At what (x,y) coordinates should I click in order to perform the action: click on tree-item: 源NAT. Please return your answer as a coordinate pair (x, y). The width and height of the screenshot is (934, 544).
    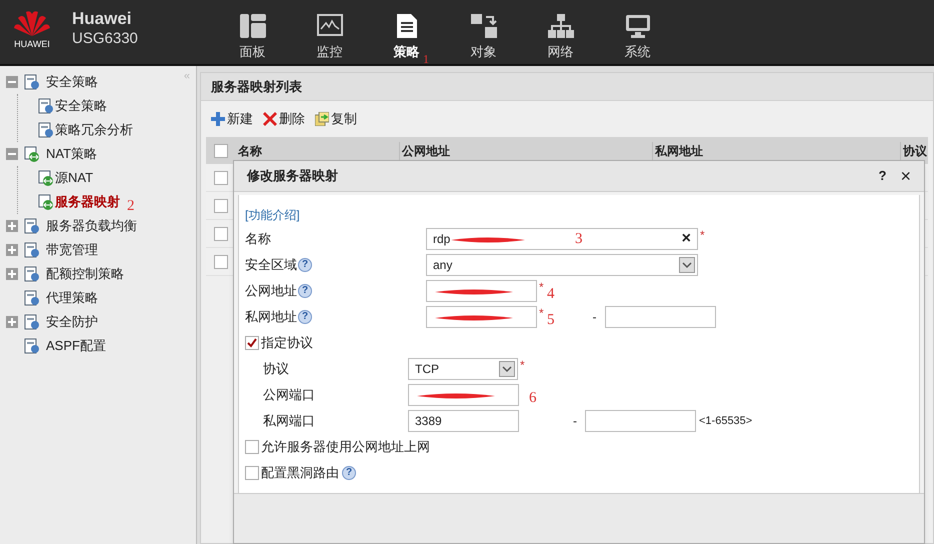
    Looking at the image, I should click on (74, 178).